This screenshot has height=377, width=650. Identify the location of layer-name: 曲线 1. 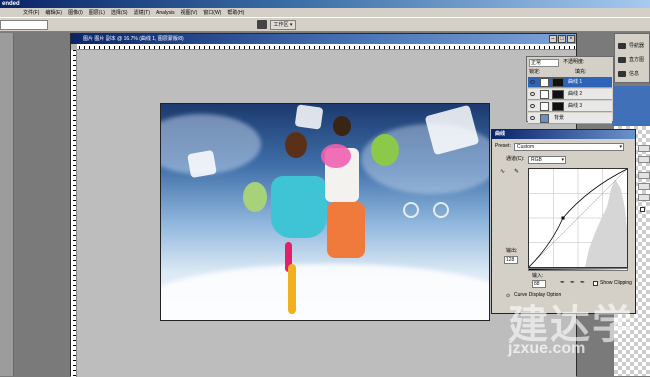
(575, 82).